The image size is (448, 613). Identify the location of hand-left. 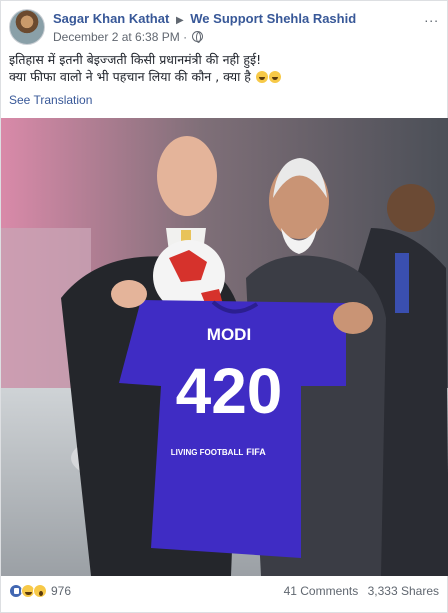
(129, 294).